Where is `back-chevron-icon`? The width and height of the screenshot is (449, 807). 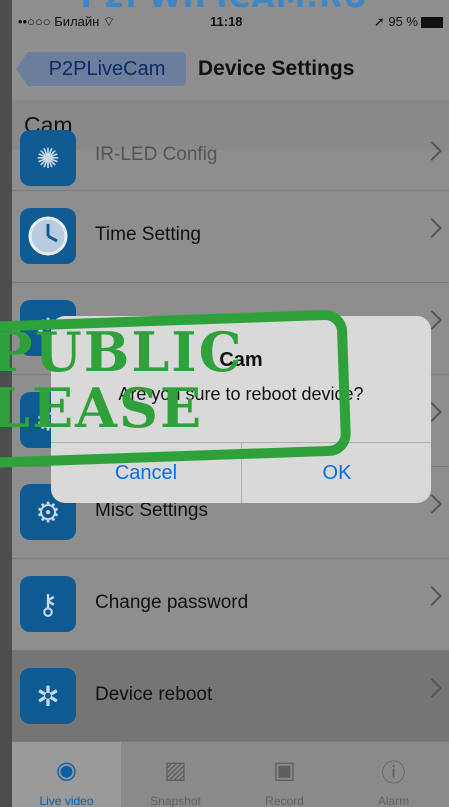 back-chevron-icon is located at coordinates (22, 69).